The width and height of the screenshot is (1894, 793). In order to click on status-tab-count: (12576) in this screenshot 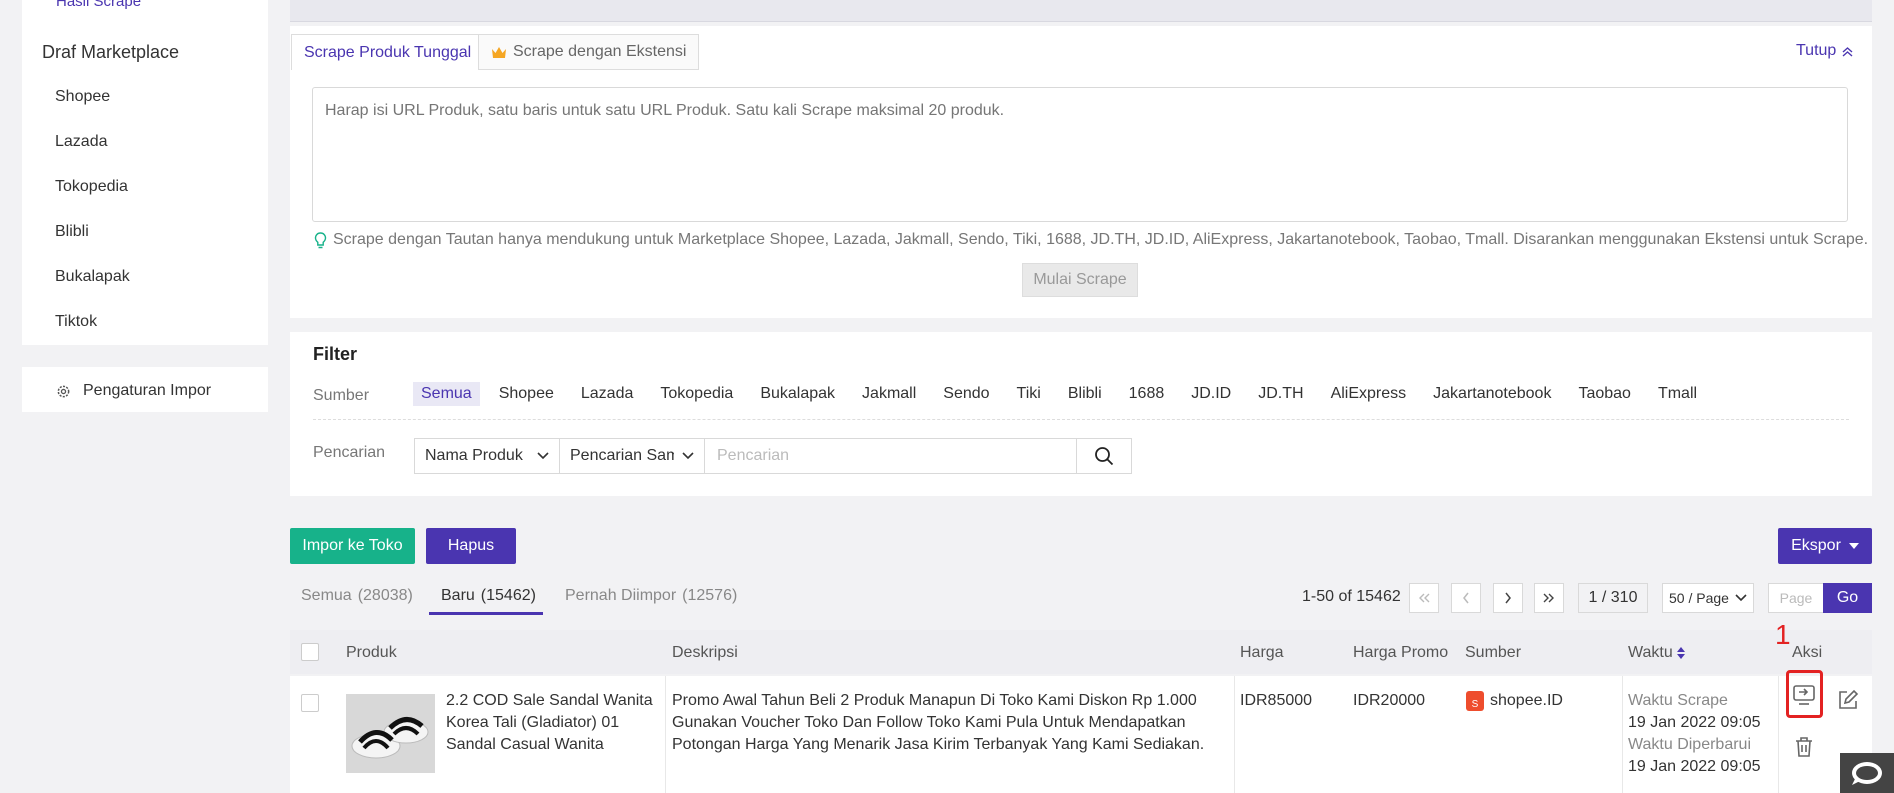, I will do `click(710, 595)`.